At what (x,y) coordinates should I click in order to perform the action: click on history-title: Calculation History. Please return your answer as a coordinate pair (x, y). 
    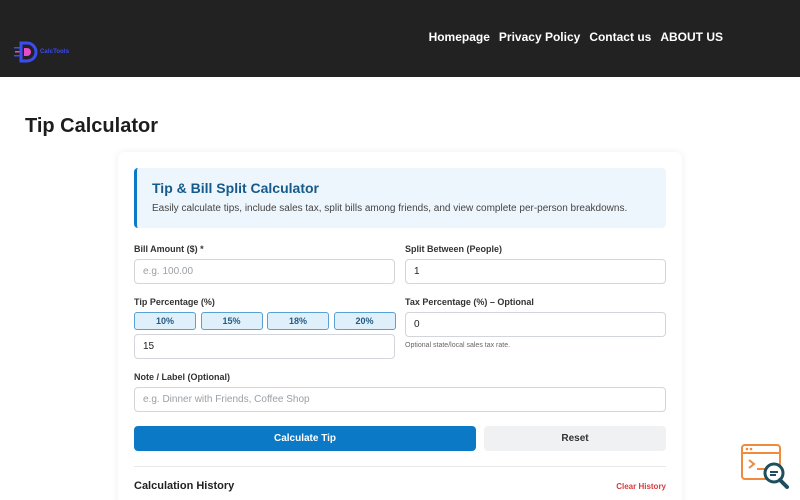
    Looking at the image, I should click on (184, 486).